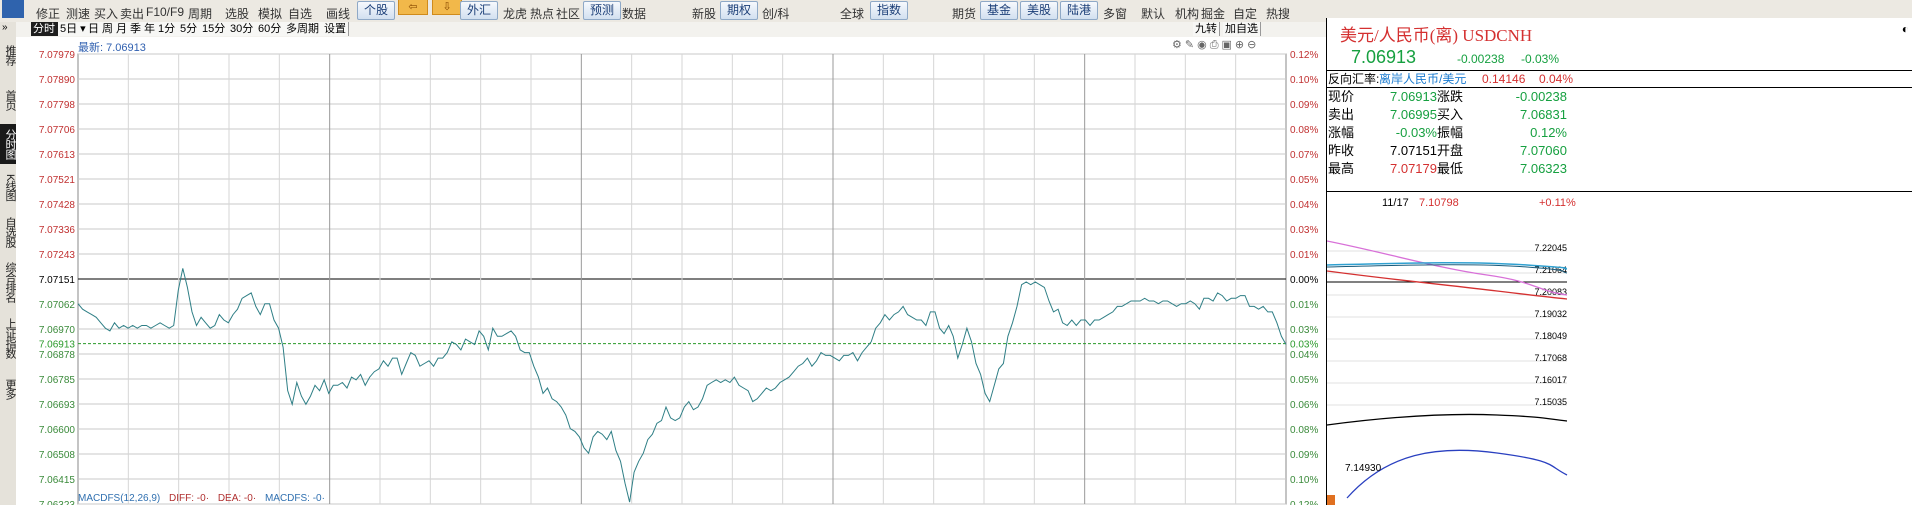 This screenshot has width=1912, height=505. What do you see at coordinates (1450, 168) in the screenshot?
I see `quote-label: 最低` at bounding box center [1450, 168].